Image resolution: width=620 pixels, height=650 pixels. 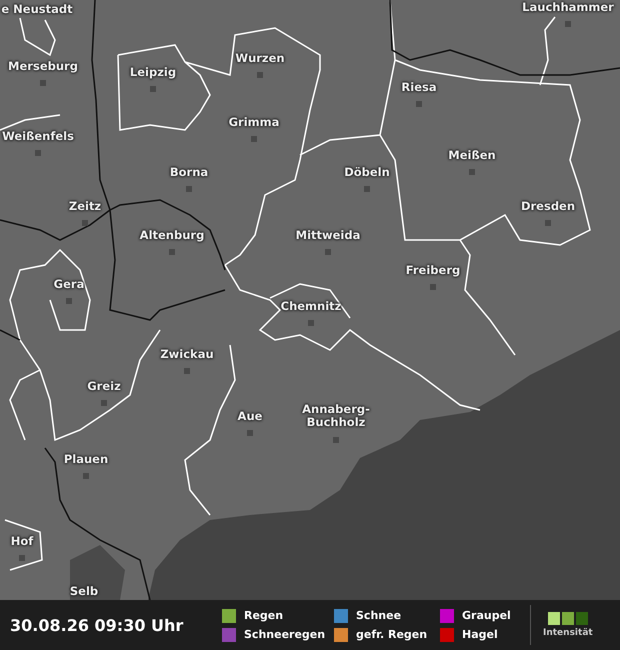 I want to click on intensity-label: Intensität, so click(x=568, y=633).